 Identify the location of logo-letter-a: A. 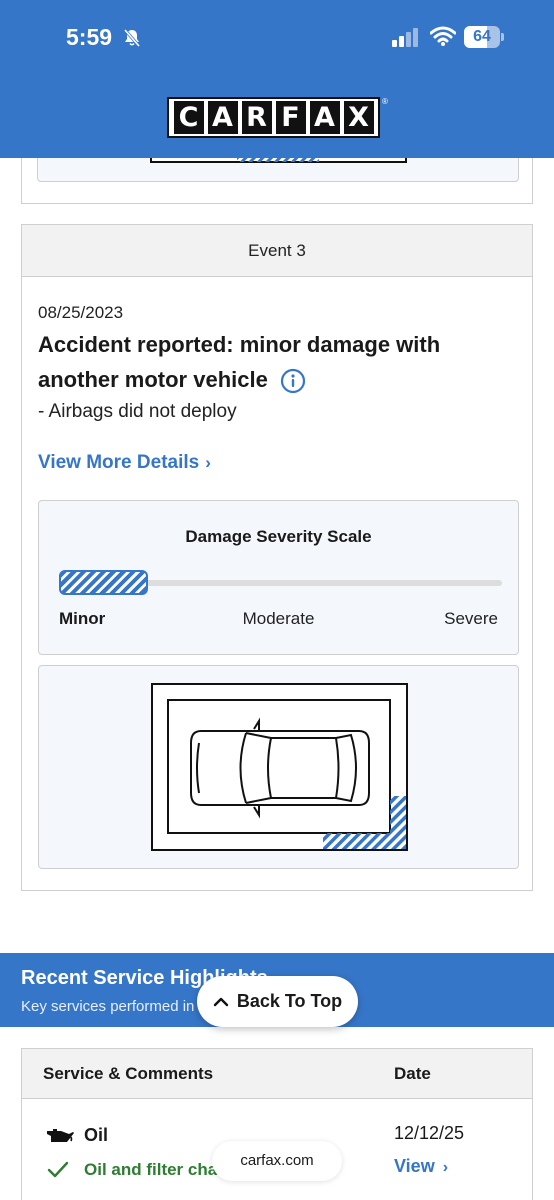
(222, 117).